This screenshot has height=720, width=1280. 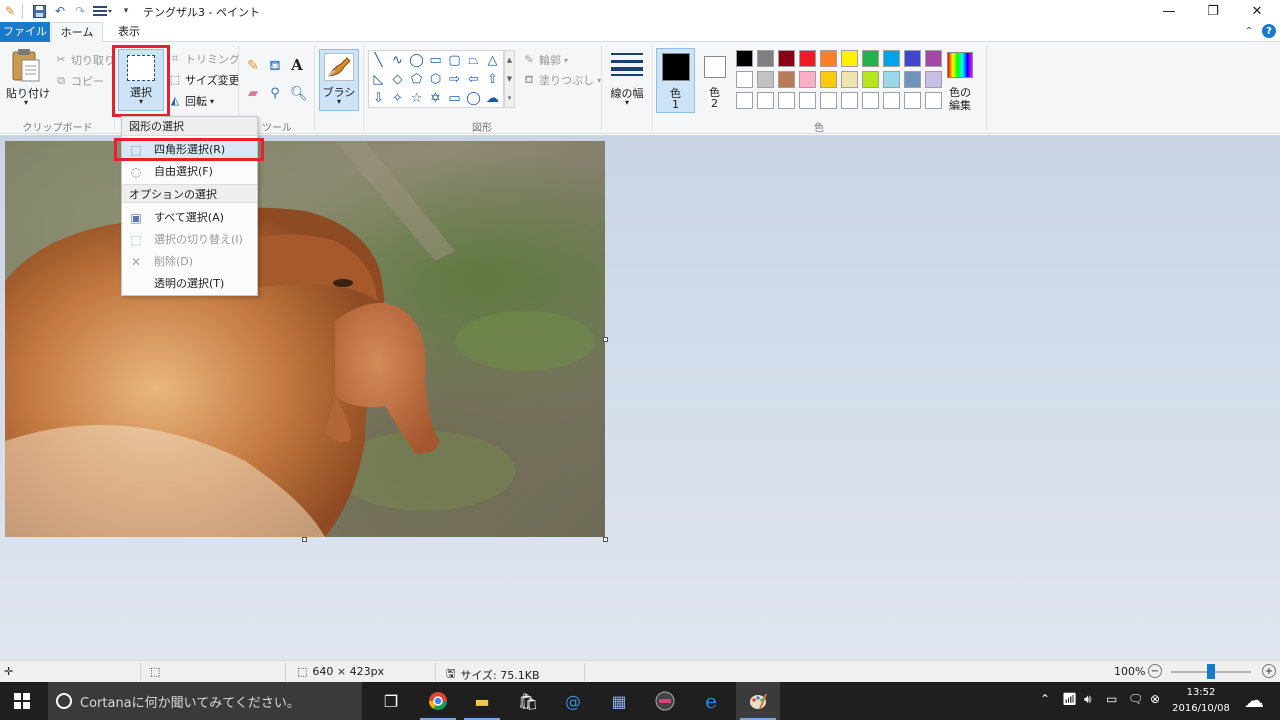 I want to click on zoom-in-icon: +, so click(x=1269, y=671).